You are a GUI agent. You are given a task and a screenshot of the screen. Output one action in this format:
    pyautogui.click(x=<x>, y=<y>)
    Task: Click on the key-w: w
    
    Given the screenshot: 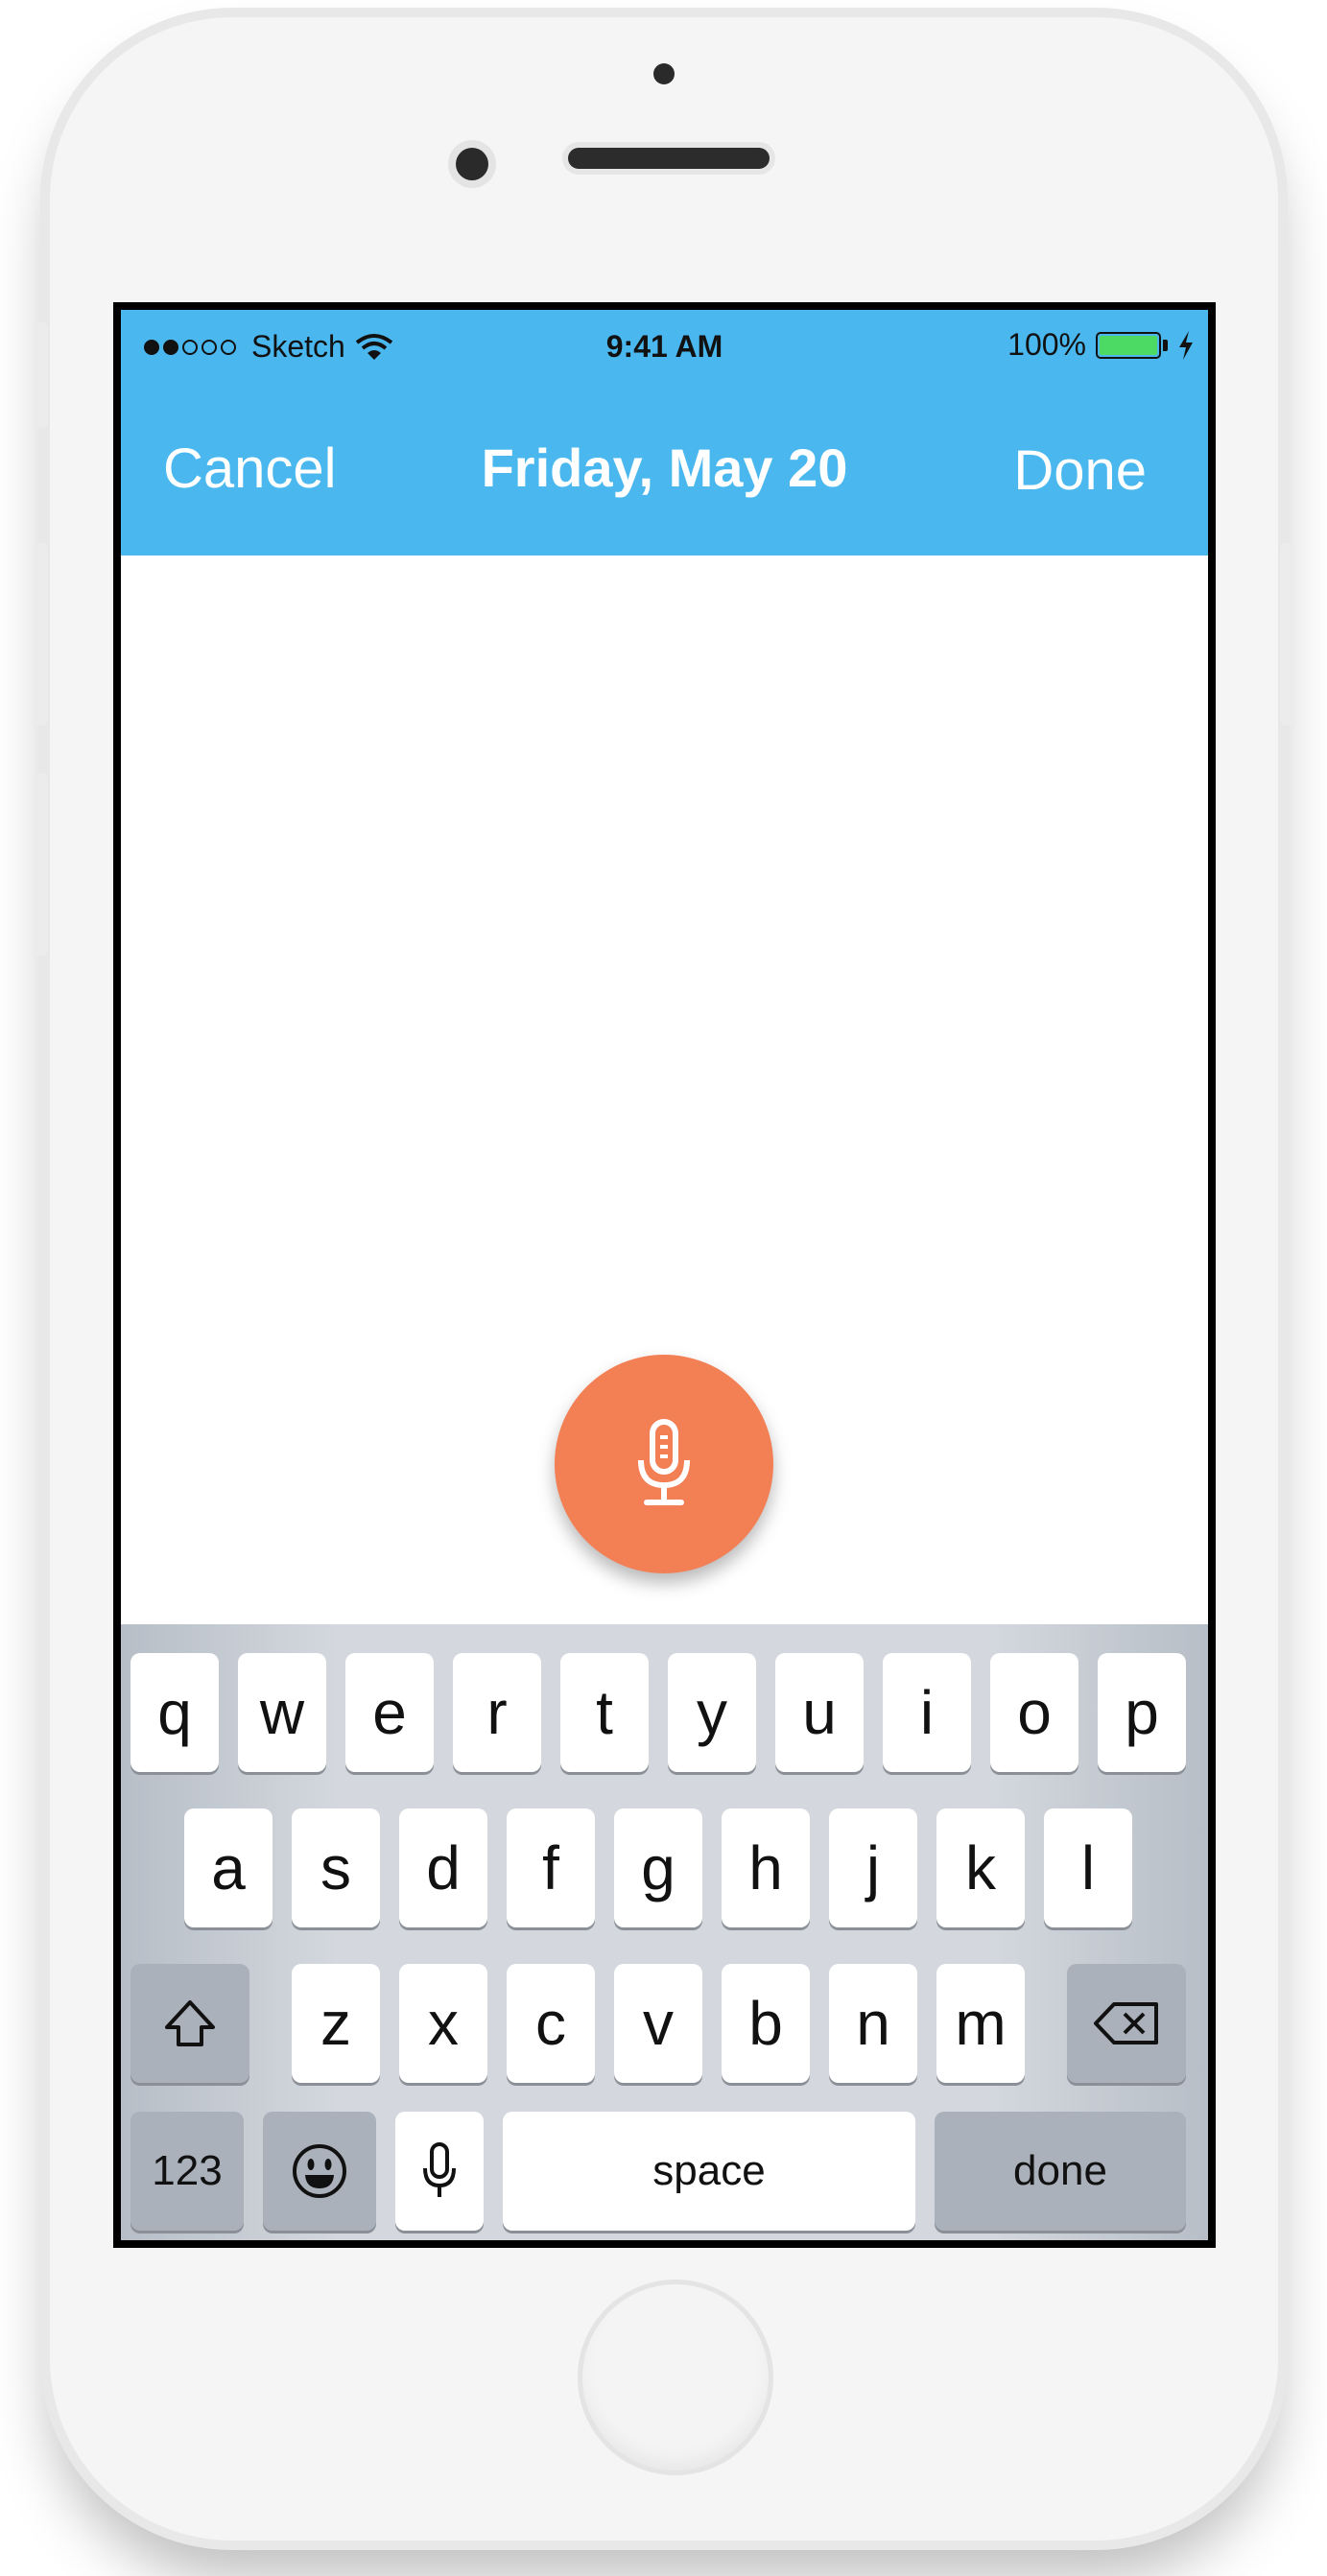 What is the action you would take?
    pyautogui.click(x=282, y=1712)
    